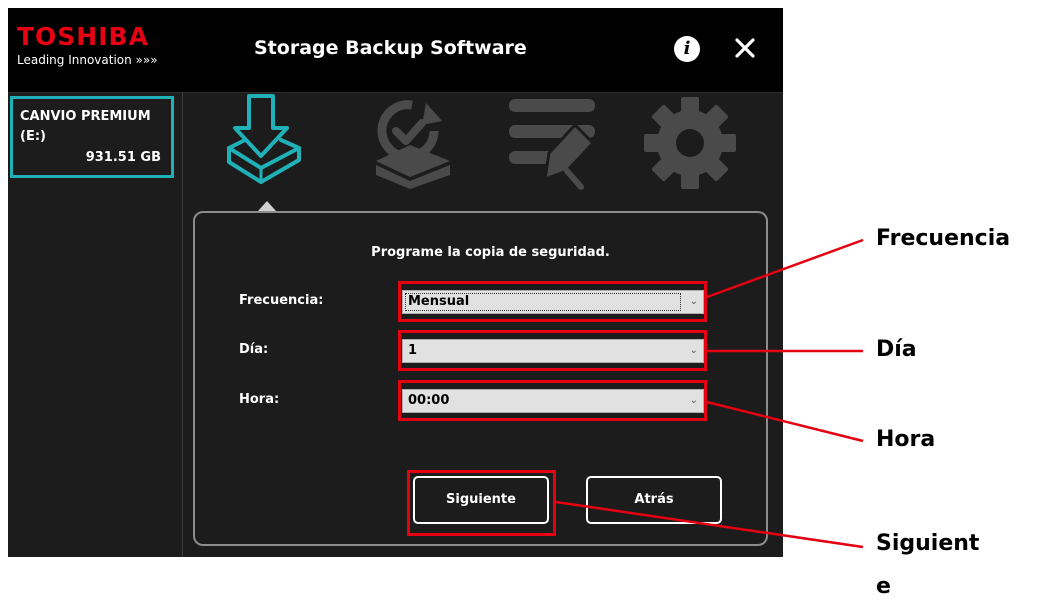  I want to click on callout-time: Hora, so click(906, 439).